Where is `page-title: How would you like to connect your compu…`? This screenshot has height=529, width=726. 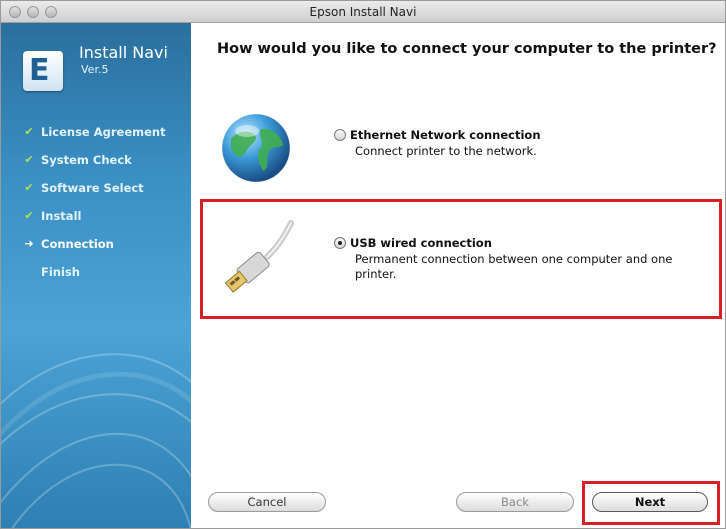 page-title: How would you like to connect your compu… is located at coordinates (467, 49).